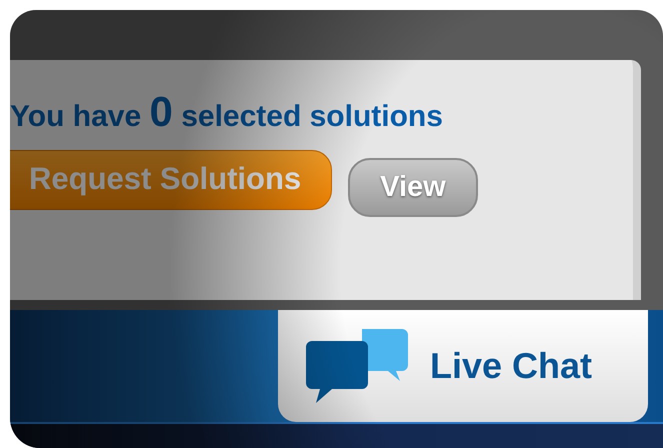 Image resolution: width=663 pixels, height=448 pixels. I want to click on chat-bubbles-icon, so click(358, 366).